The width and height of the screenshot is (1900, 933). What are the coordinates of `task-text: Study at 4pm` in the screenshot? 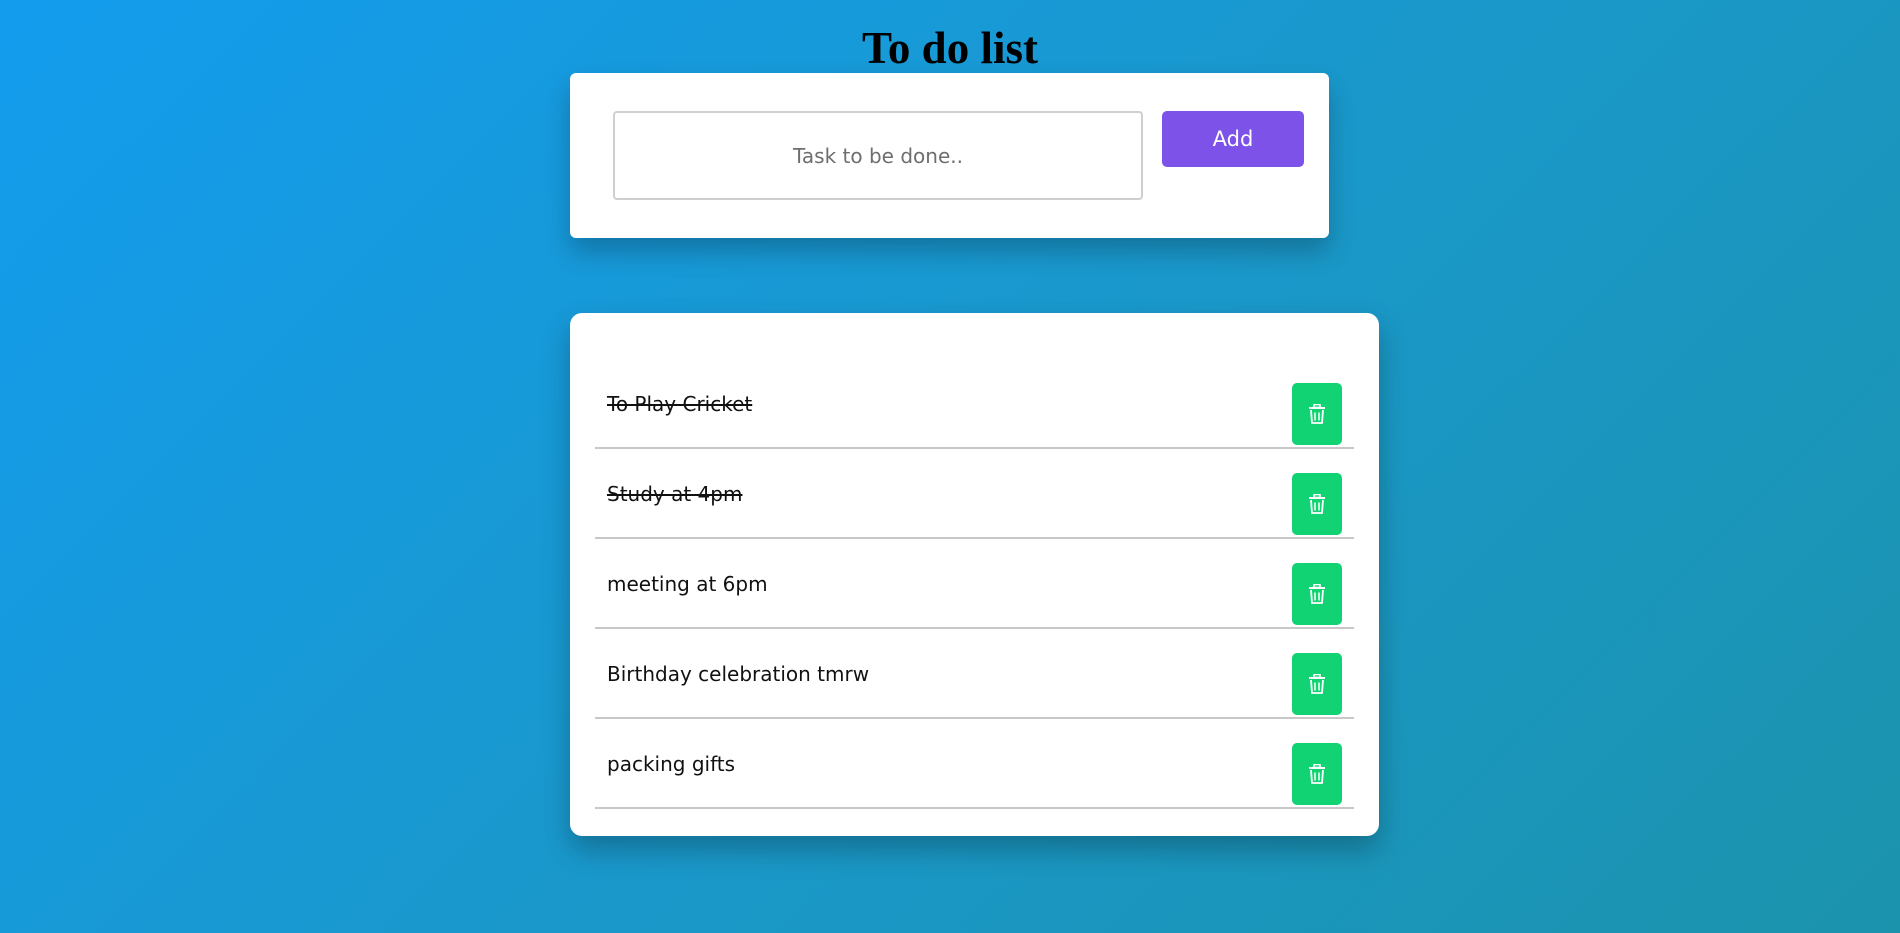 It's located at (674, 494).